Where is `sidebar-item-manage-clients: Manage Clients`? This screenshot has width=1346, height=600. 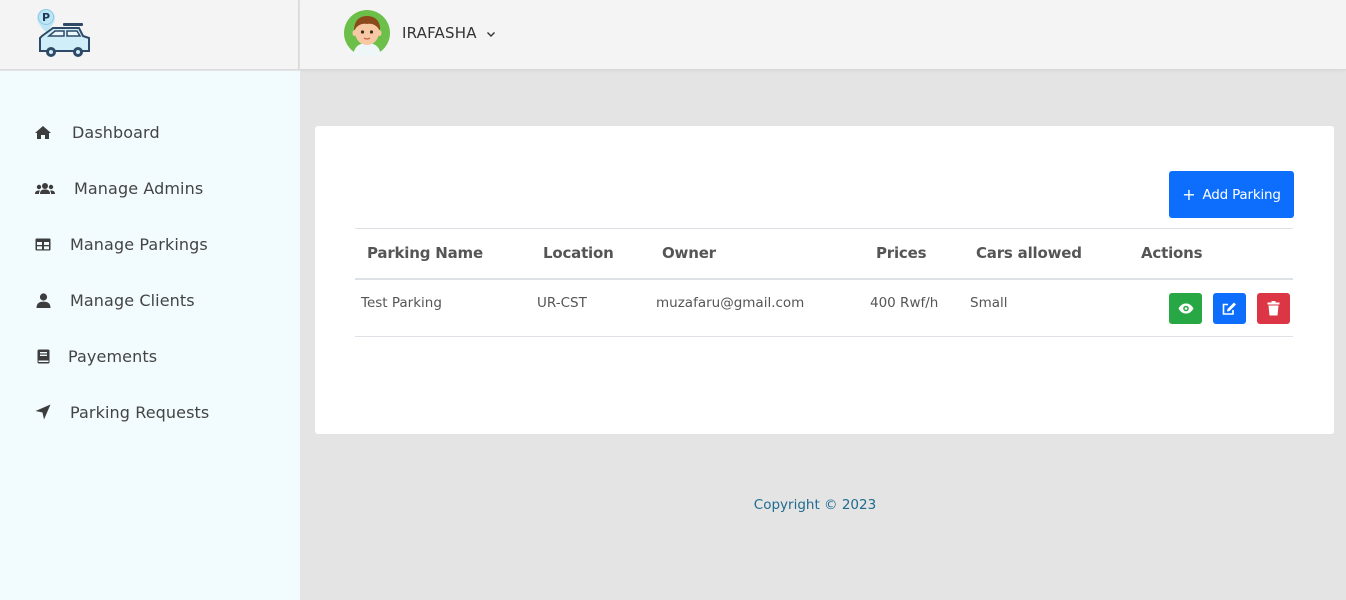 sidebar-item-manage-clients: Manage Clients is located at coordinates (150, 300).